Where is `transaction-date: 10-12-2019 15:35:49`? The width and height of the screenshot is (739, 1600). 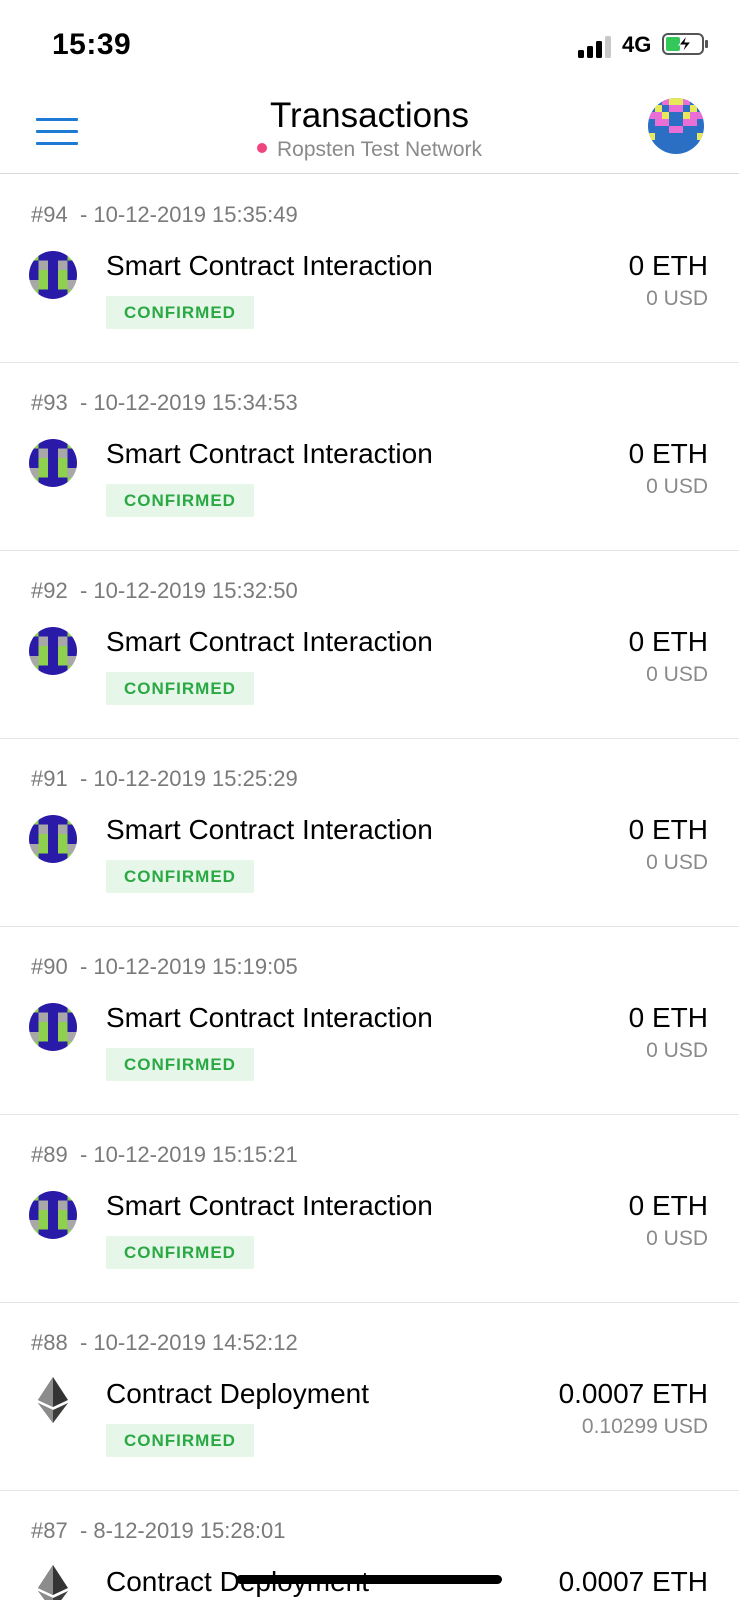 transaction-date: 10-12-2019 15:35:49 is located at coordinates (195, 214).